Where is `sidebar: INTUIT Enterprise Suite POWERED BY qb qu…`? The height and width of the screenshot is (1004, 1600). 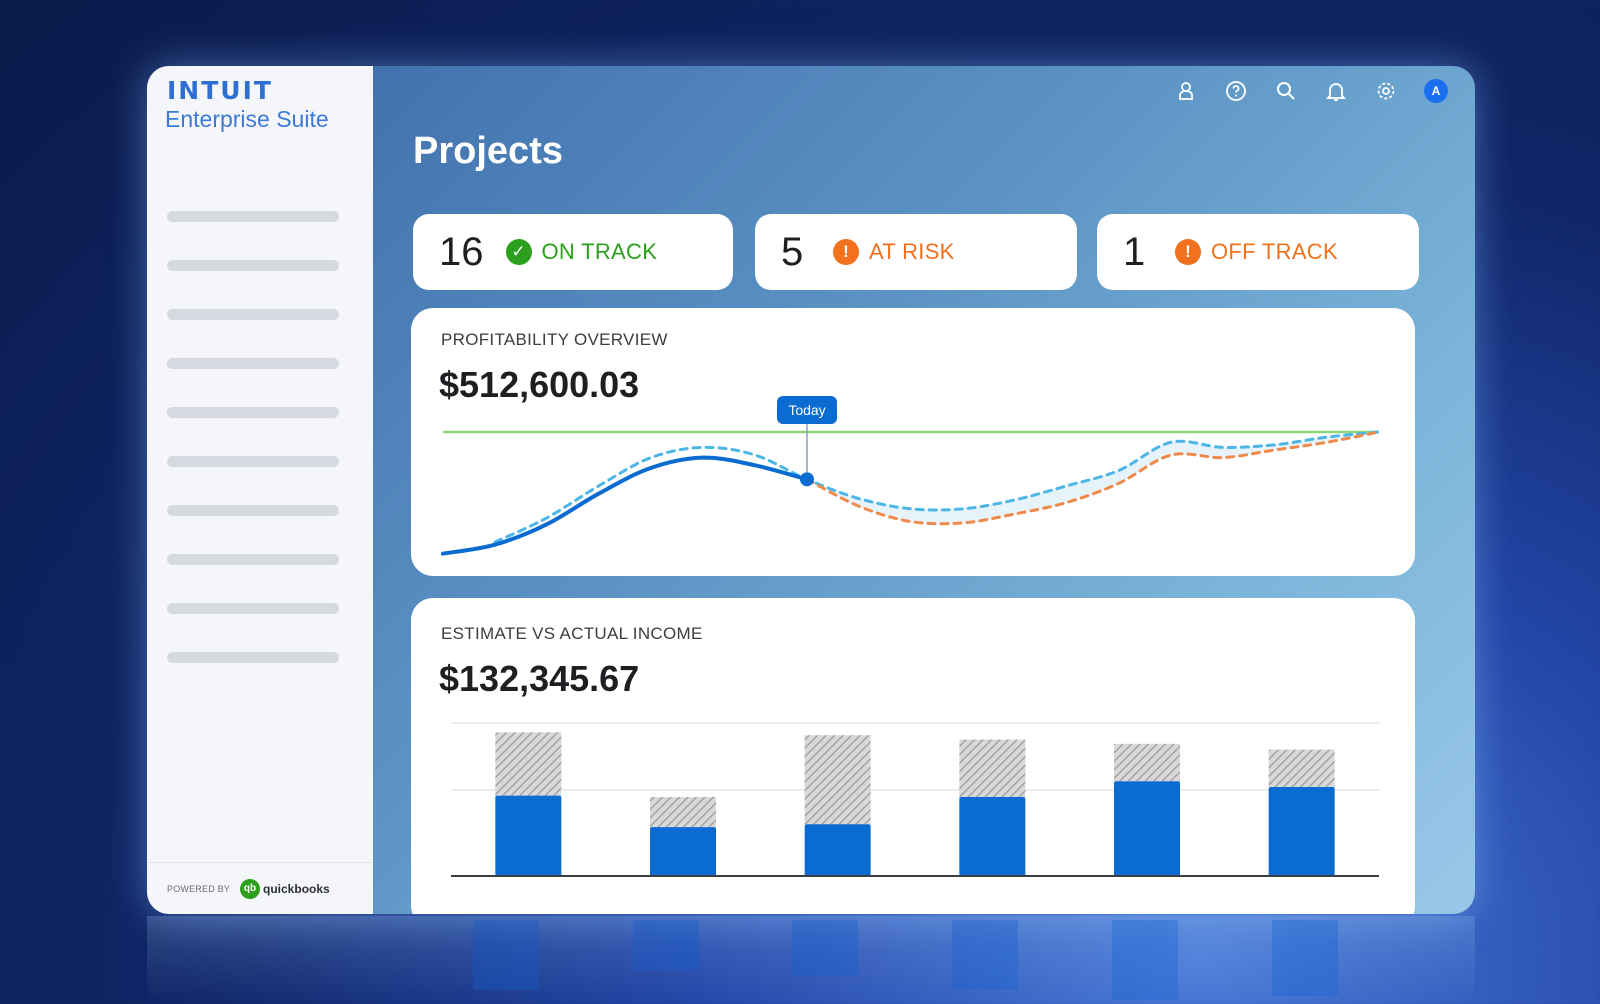 sidebar: INTUIT Enterprise Suite POWERED BY qb qu… is located at coordinates (260, 490).